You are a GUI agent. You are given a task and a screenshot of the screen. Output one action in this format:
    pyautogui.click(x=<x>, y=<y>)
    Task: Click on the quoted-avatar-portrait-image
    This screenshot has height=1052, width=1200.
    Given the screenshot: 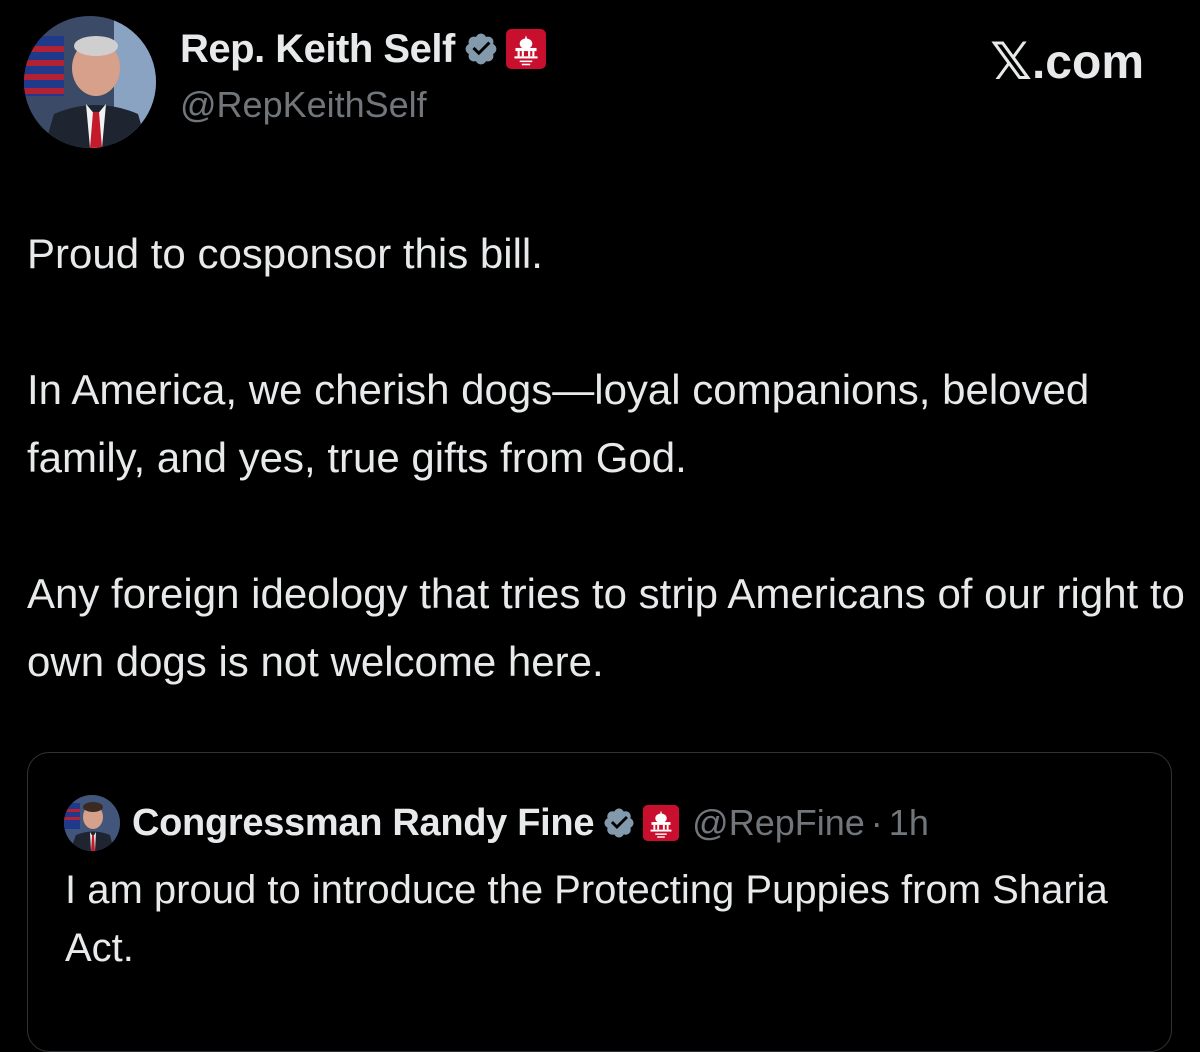 What is the action you would take?
    pyautogui.click(x=92, y=823)
    